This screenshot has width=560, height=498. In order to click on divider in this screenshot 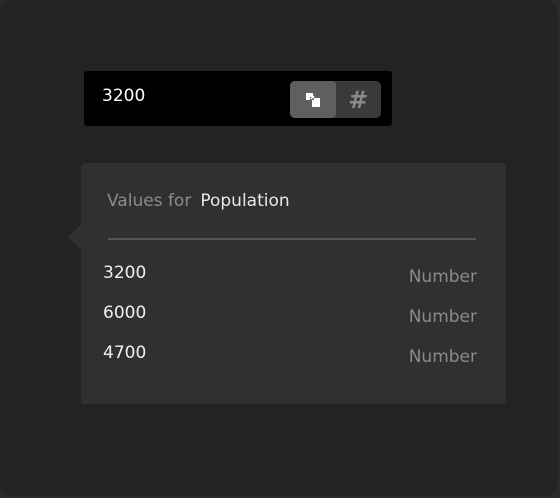, I will do `click(292, 239)`.